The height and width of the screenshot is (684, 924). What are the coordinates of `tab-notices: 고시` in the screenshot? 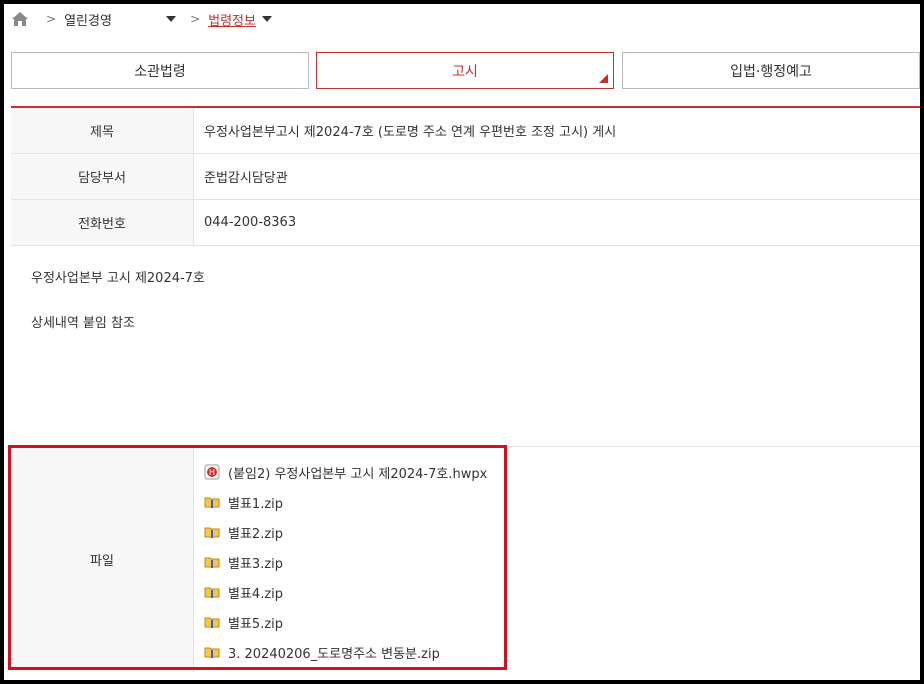 It's located at (465, 70).